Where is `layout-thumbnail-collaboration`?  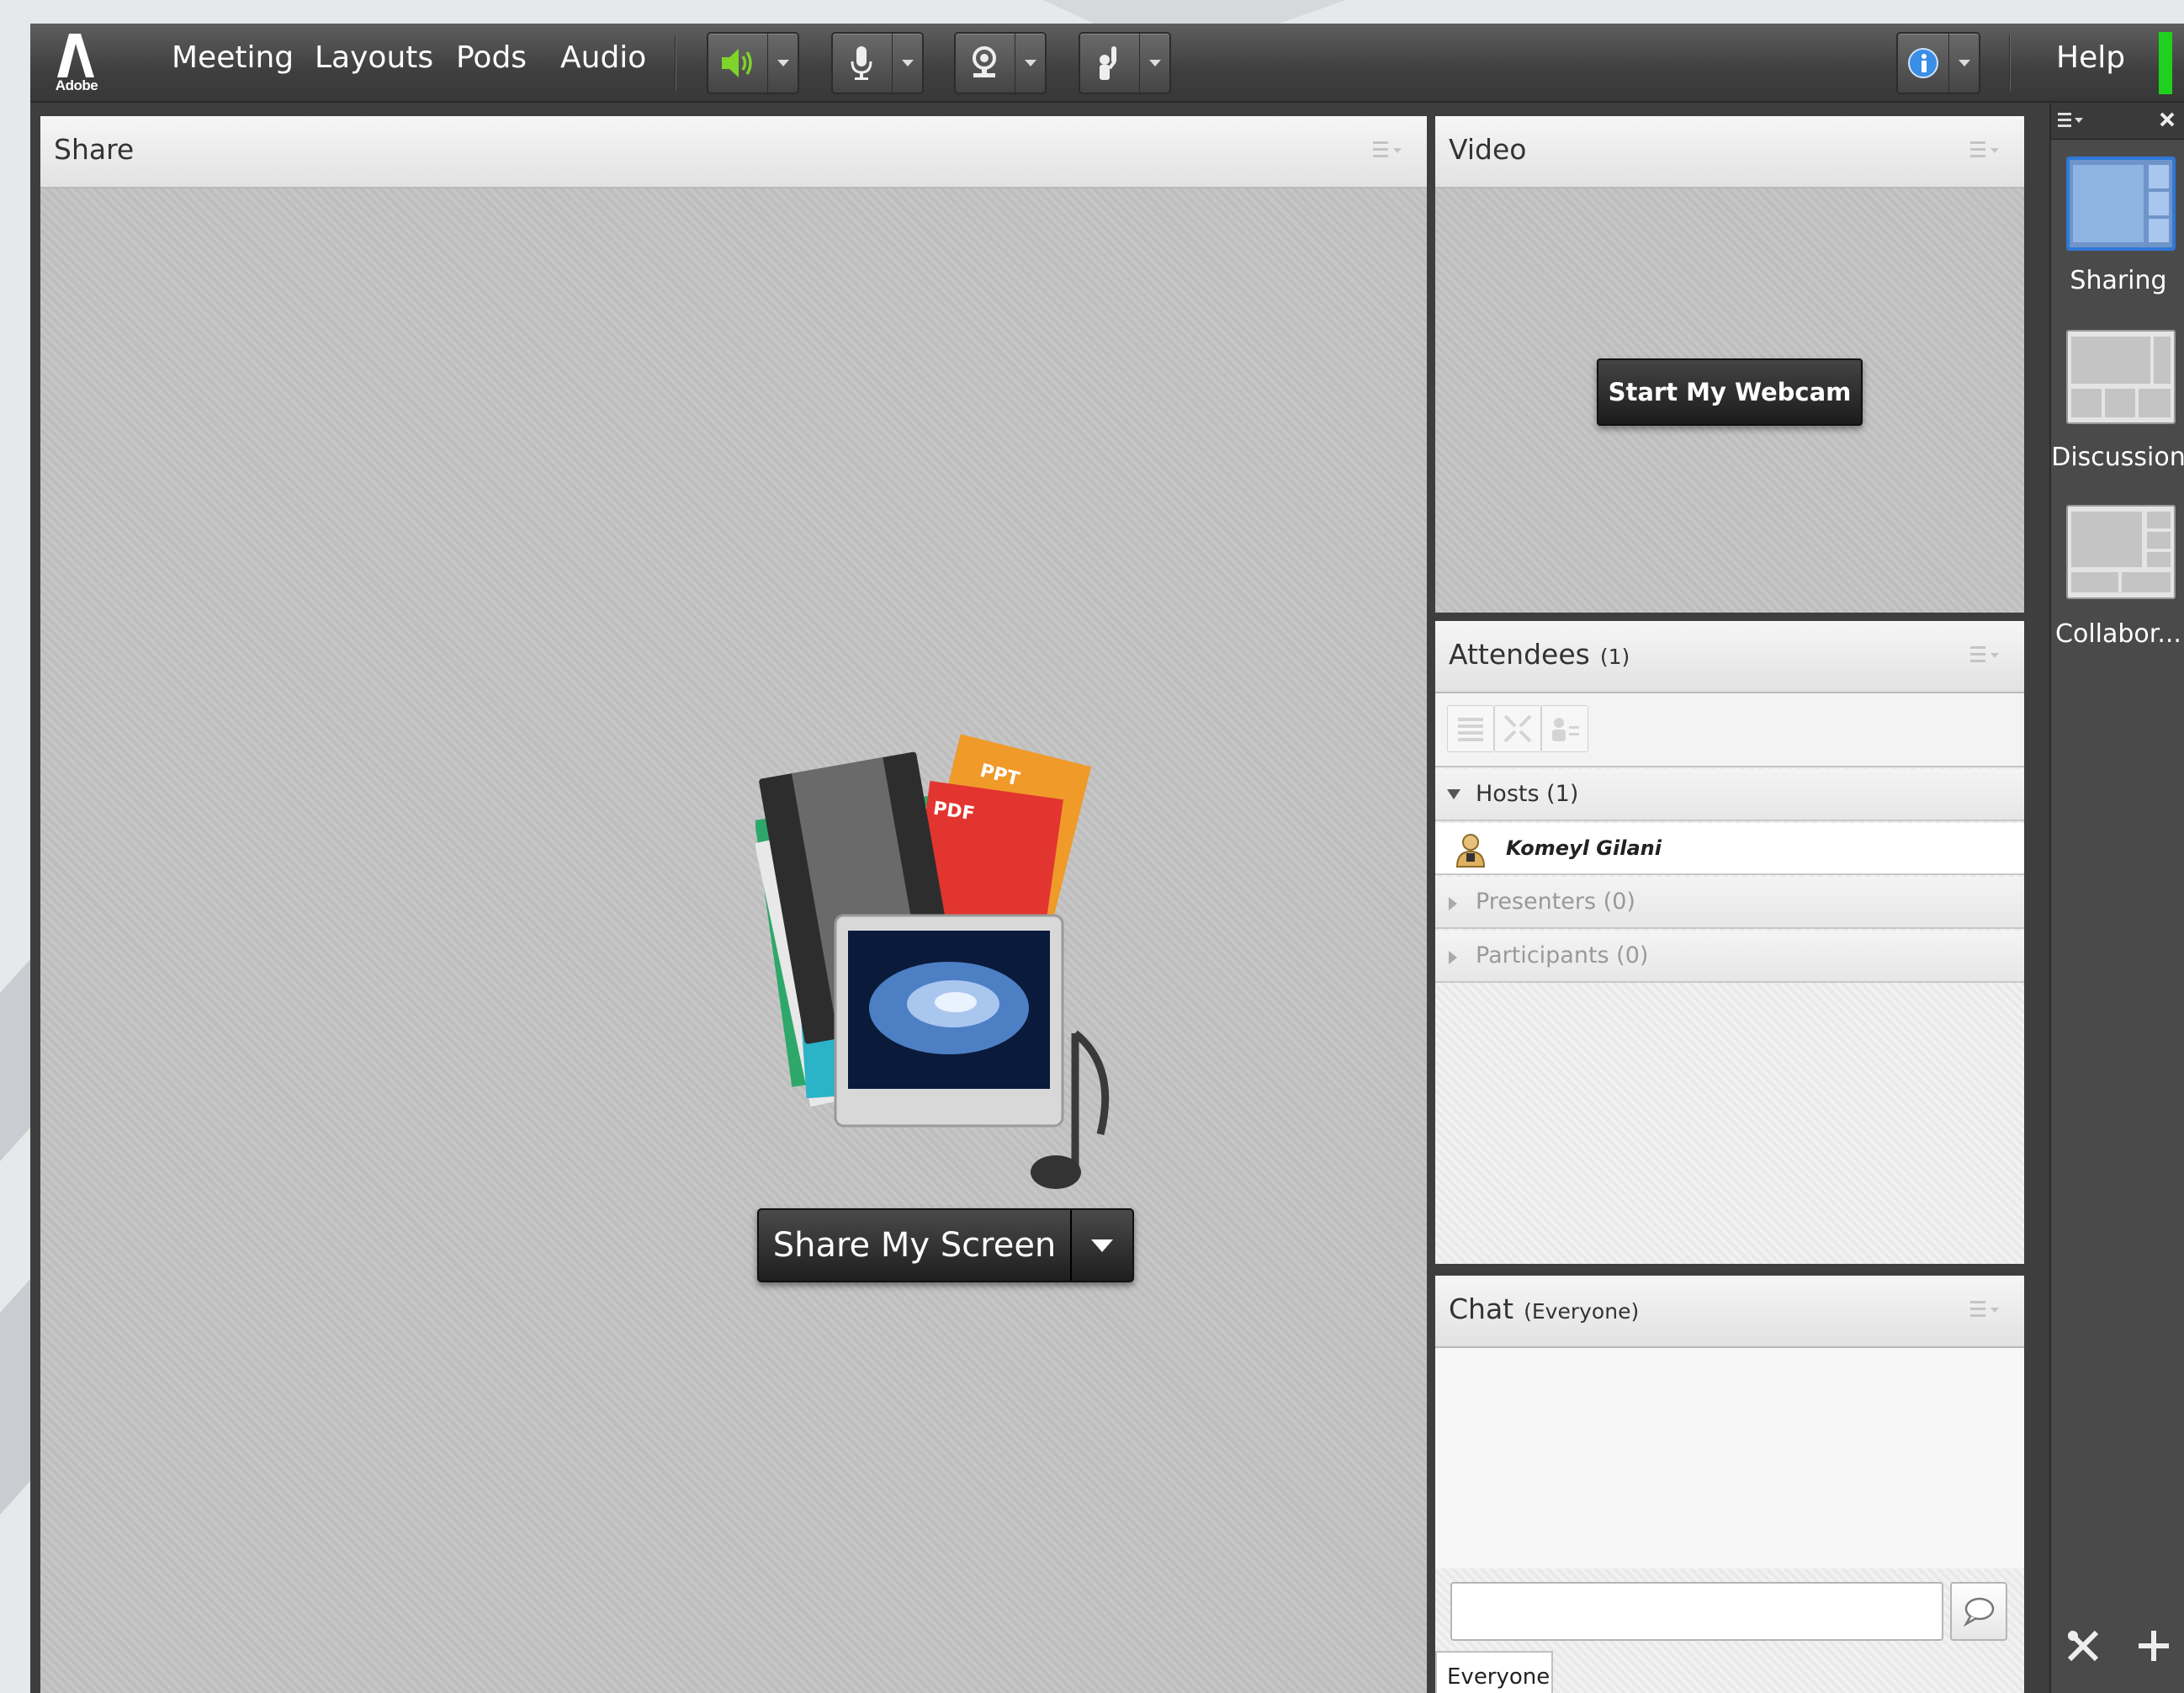
layout-thumbnail-collaboration is located at coordinates (2121, 552).